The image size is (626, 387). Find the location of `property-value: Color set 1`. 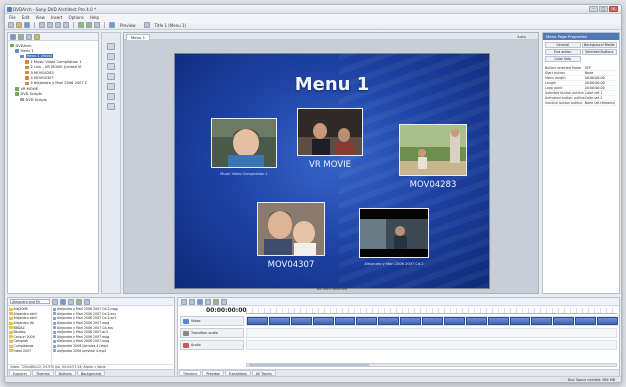

property-value: Color set 1 is located at coordinates (601, 93).